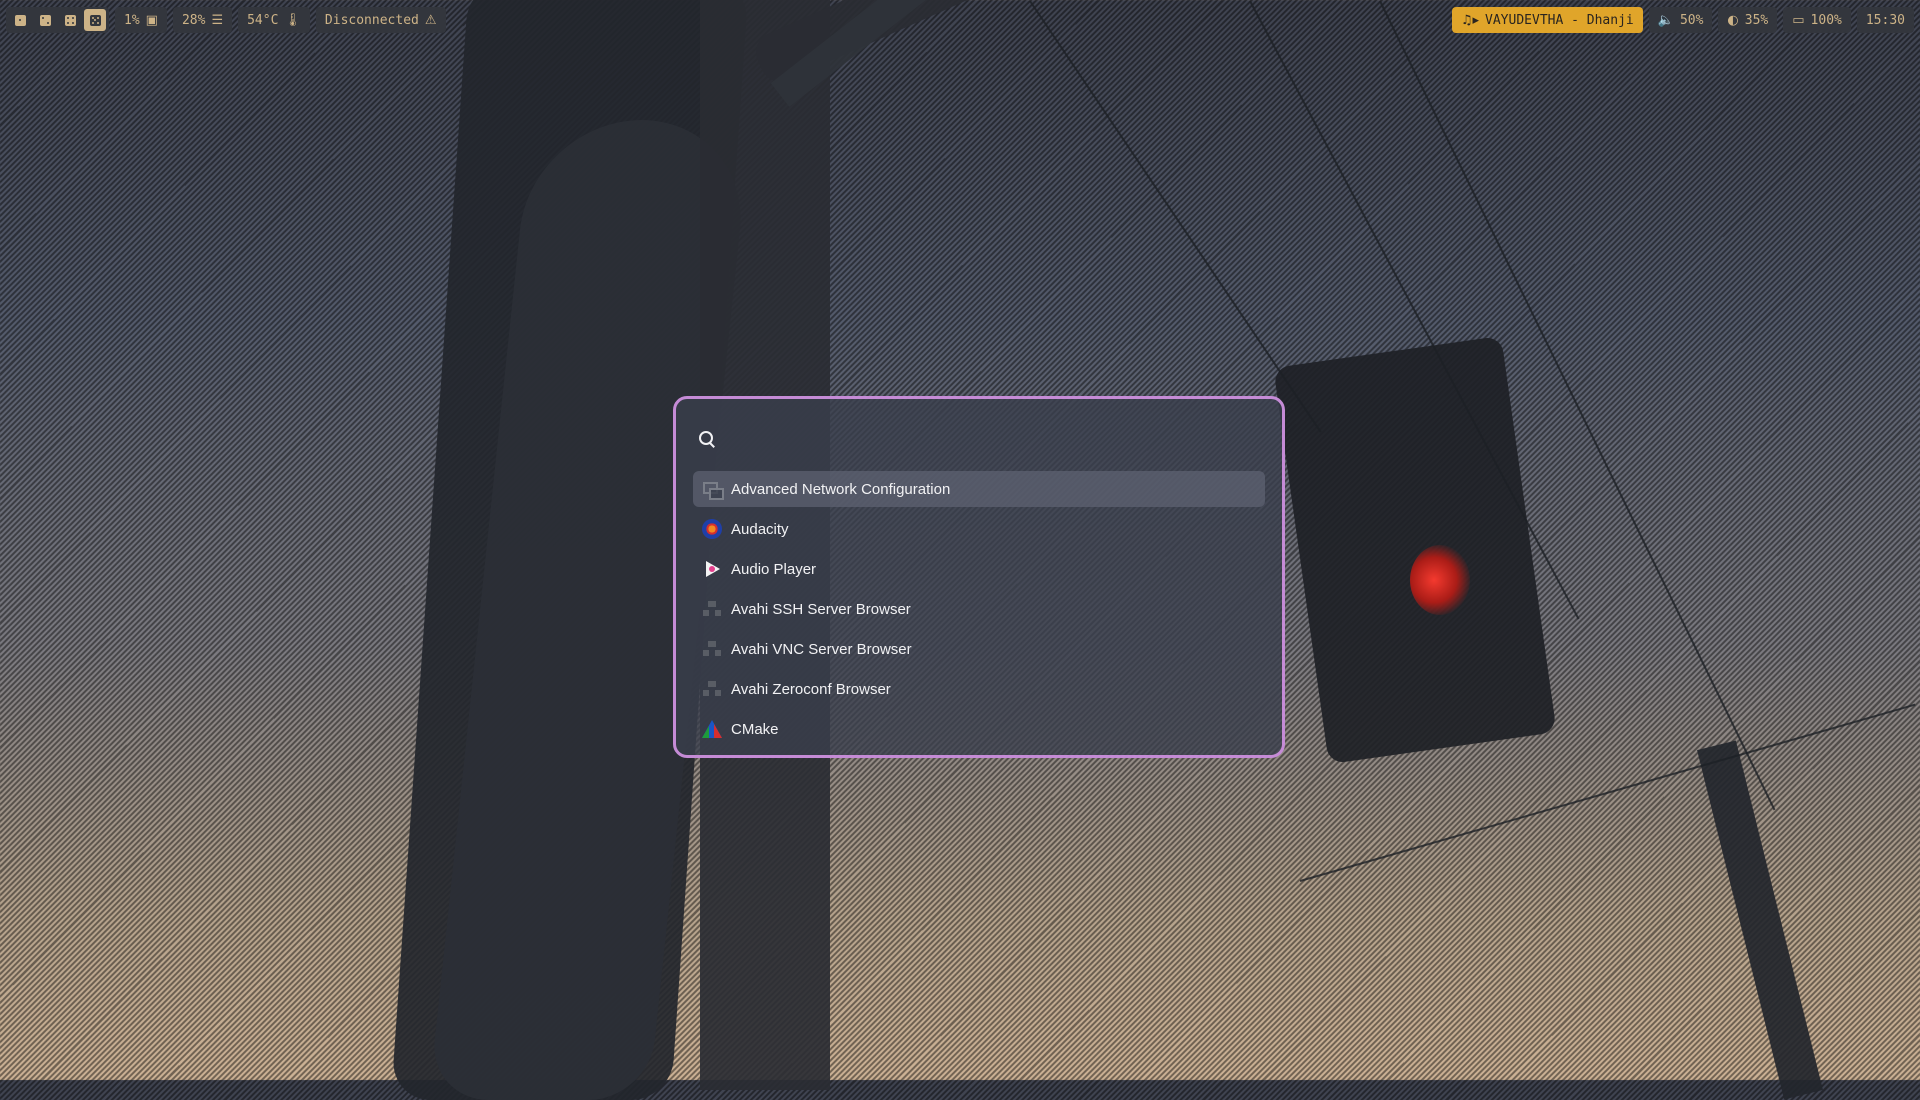 This screenshot has width=1920, height=1100. Describe the element at coordinates (1559, 20) in the screenshot. I see `now-playing: VAYUDEVTHA - Dhanji` at that location.